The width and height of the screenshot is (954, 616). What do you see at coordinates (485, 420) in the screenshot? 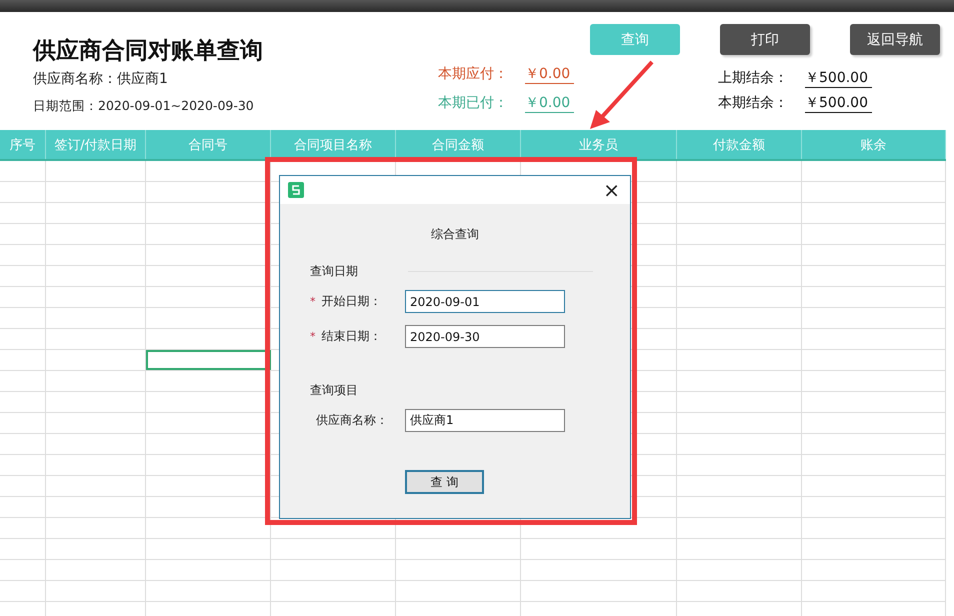
I see `input-field: 供应商1` at bounding box center [485, 420].